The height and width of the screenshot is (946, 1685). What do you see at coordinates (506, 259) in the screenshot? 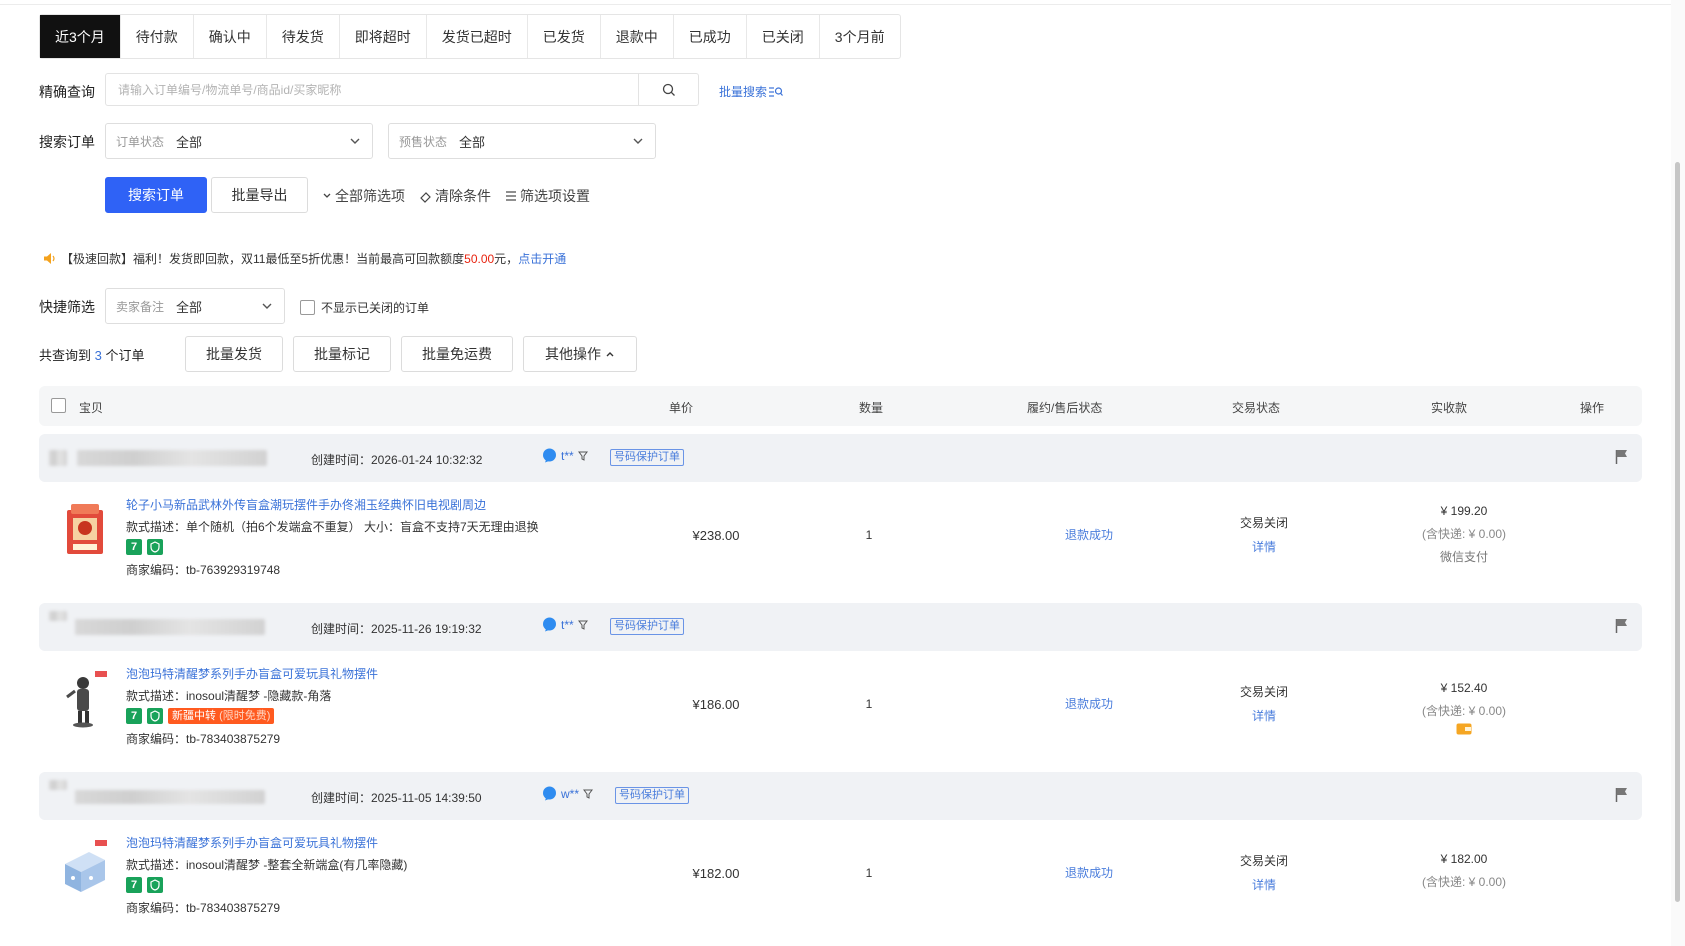
I see `promo-unit: 元，` at bounding box center [506, 259].